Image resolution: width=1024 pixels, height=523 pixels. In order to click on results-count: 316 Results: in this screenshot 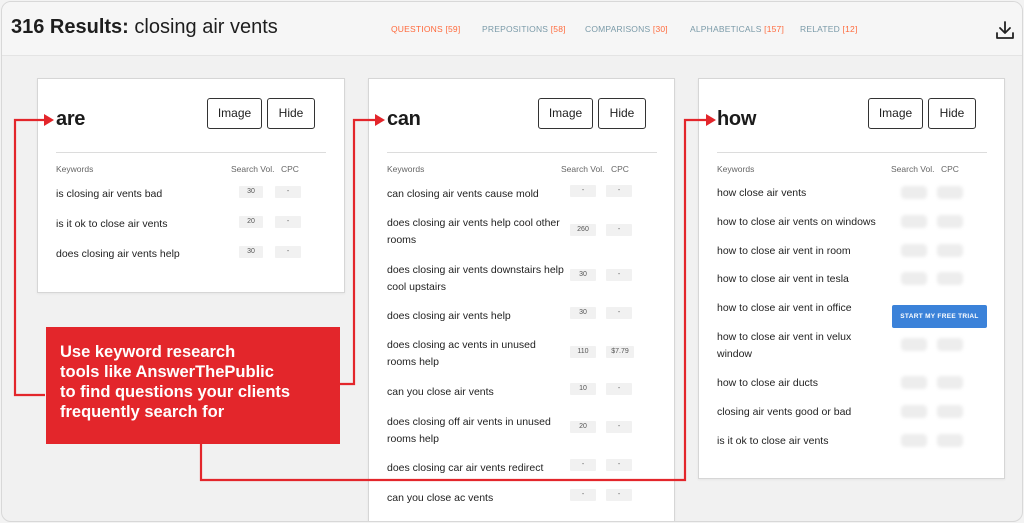, I will do `click(70, 27)`.